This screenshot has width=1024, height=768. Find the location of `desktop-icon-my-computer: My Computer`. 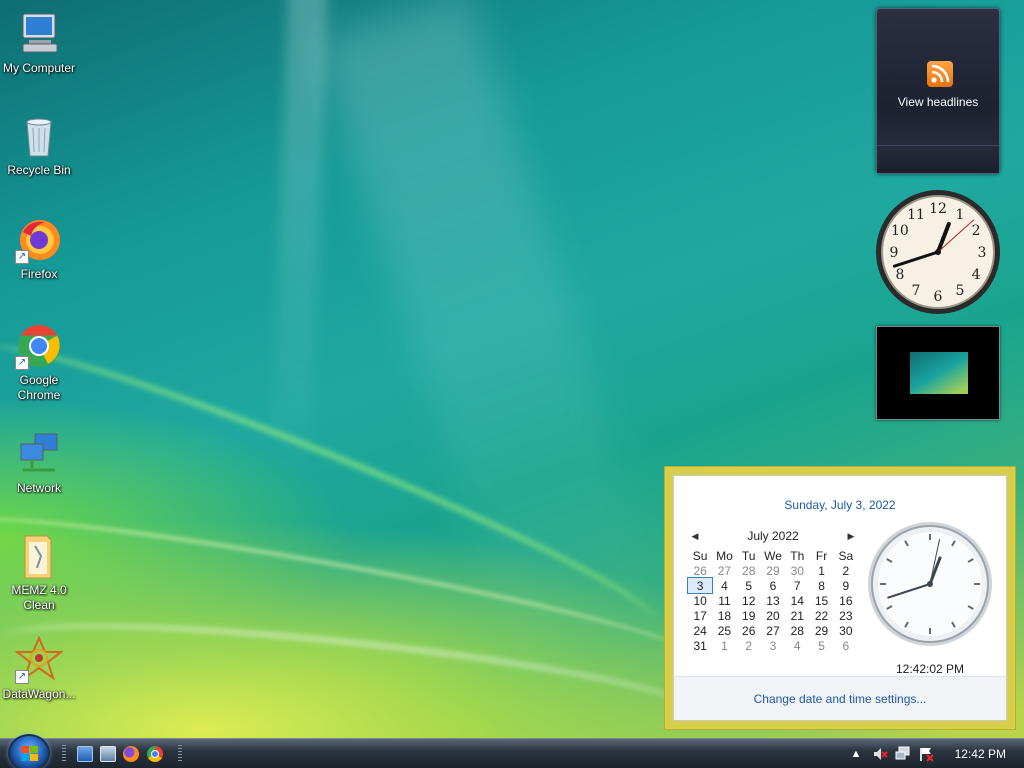

desktop-icon-my-computer: My Computer is located at coordinates (39, 43).